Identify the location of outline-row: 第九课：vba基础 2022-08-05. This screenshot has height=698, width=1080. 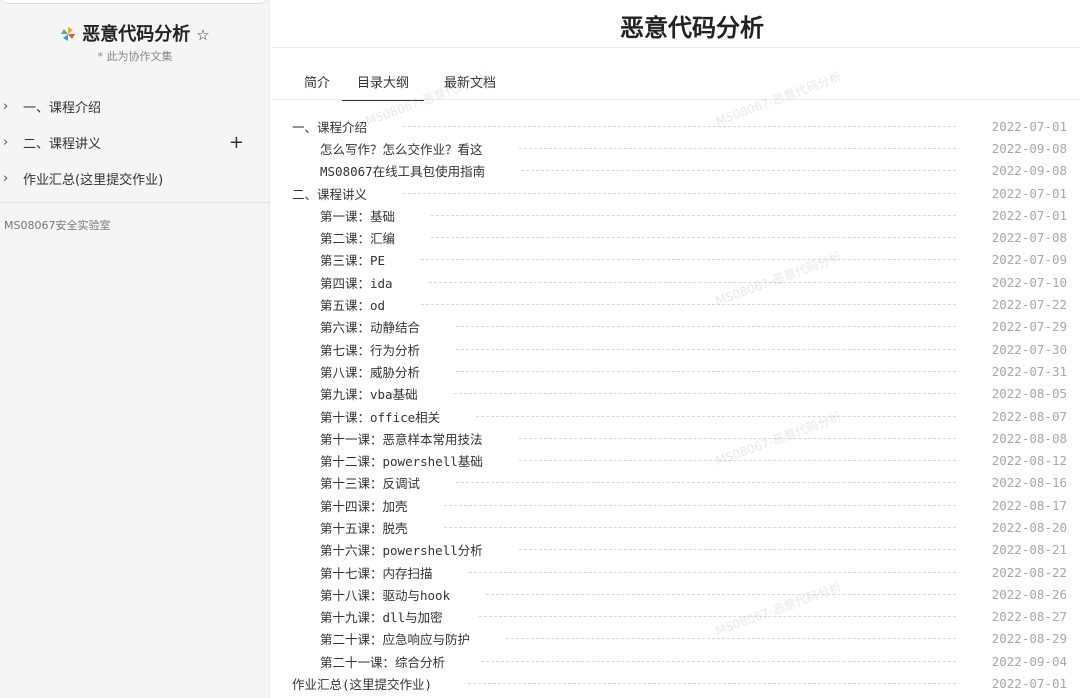
(679, 394).